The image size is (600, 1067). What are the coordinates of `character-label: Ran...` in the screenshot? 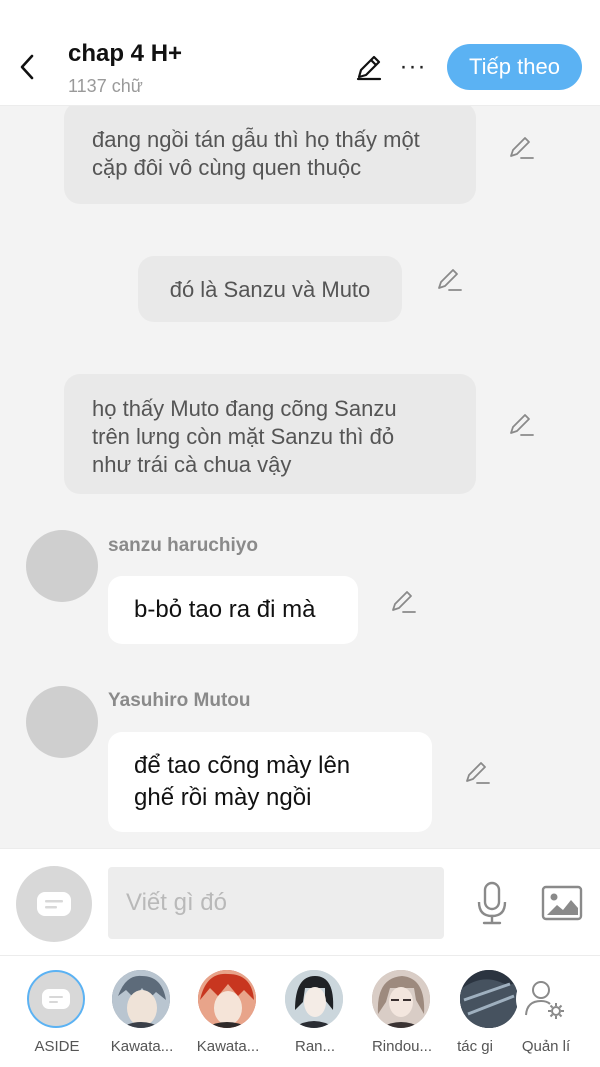 It's located at (315, 1046).